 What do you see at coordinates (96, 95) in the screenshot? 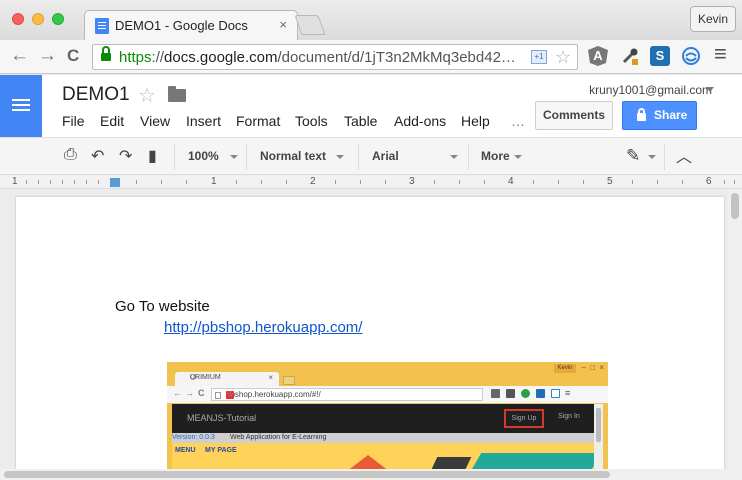
I see `document-title: DEMO1` at bounding box center [96, 95].